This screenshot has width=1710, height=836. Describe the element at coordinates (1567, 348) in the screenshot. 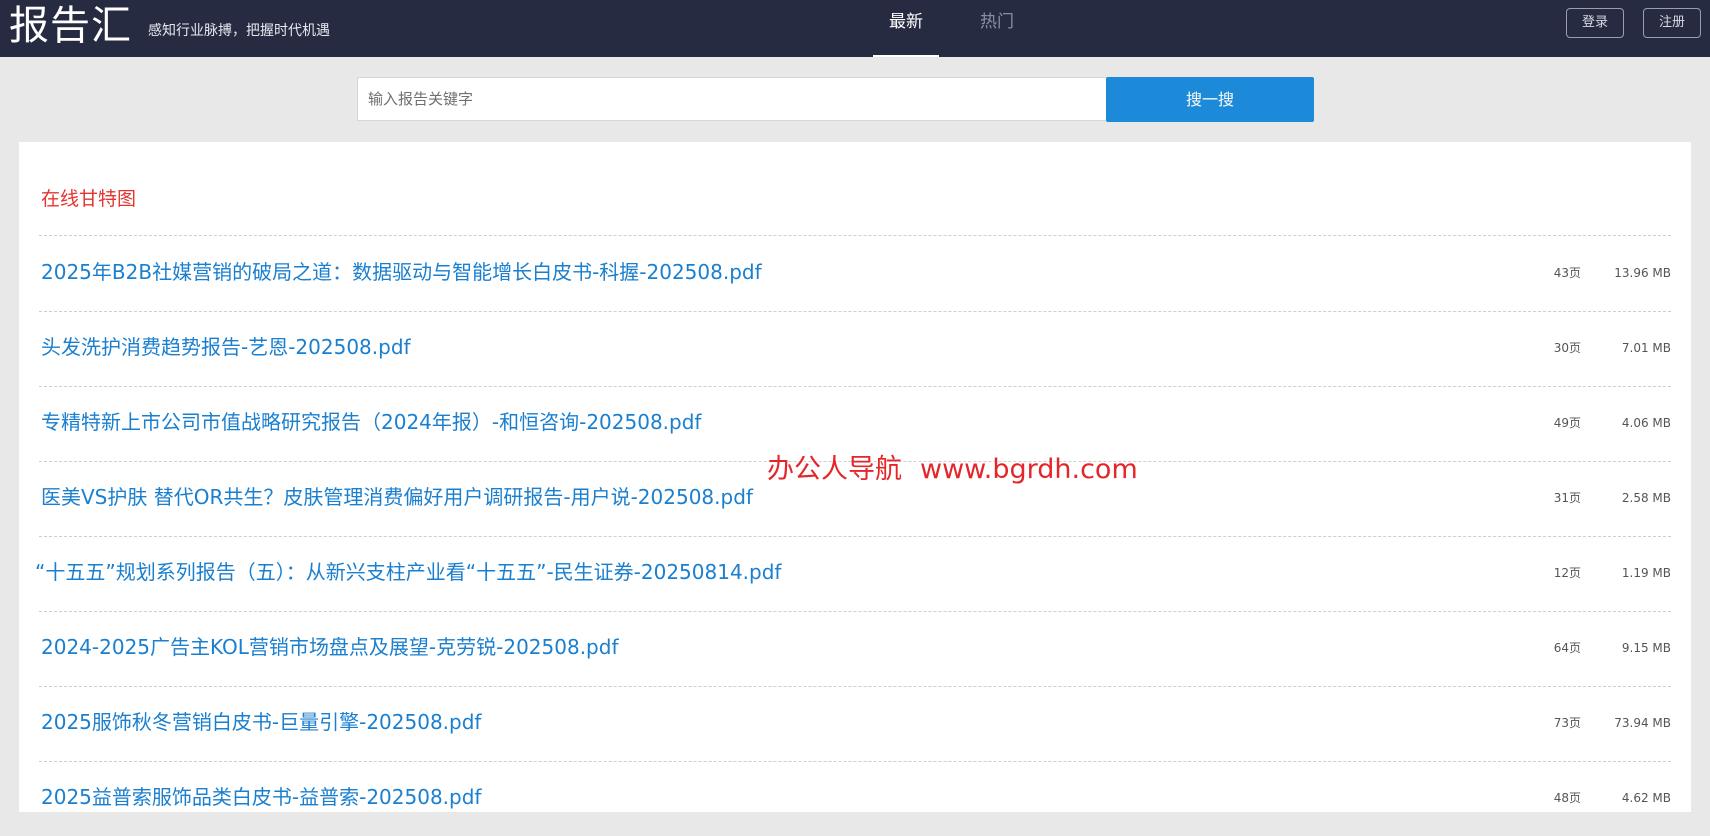

I see `report-page-count: 30页` at that location.